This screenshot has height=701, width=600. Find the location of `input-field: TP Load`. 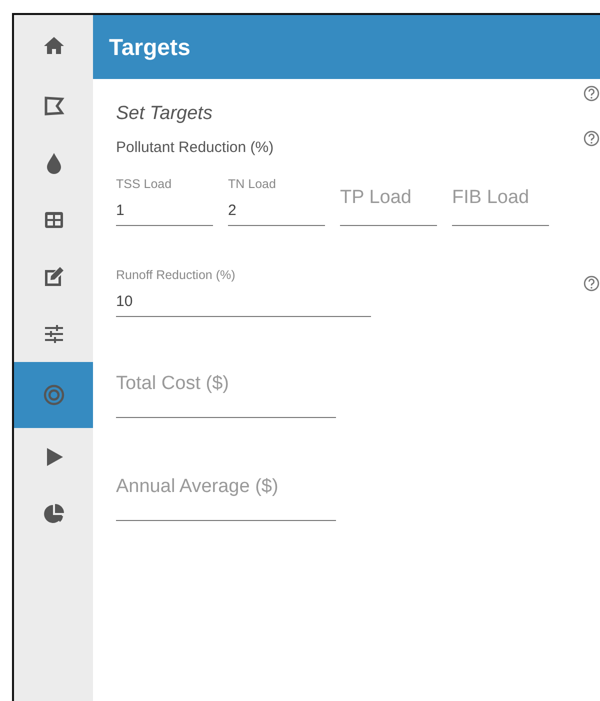

input-field: TP Load is located at coordinates (388, 195).